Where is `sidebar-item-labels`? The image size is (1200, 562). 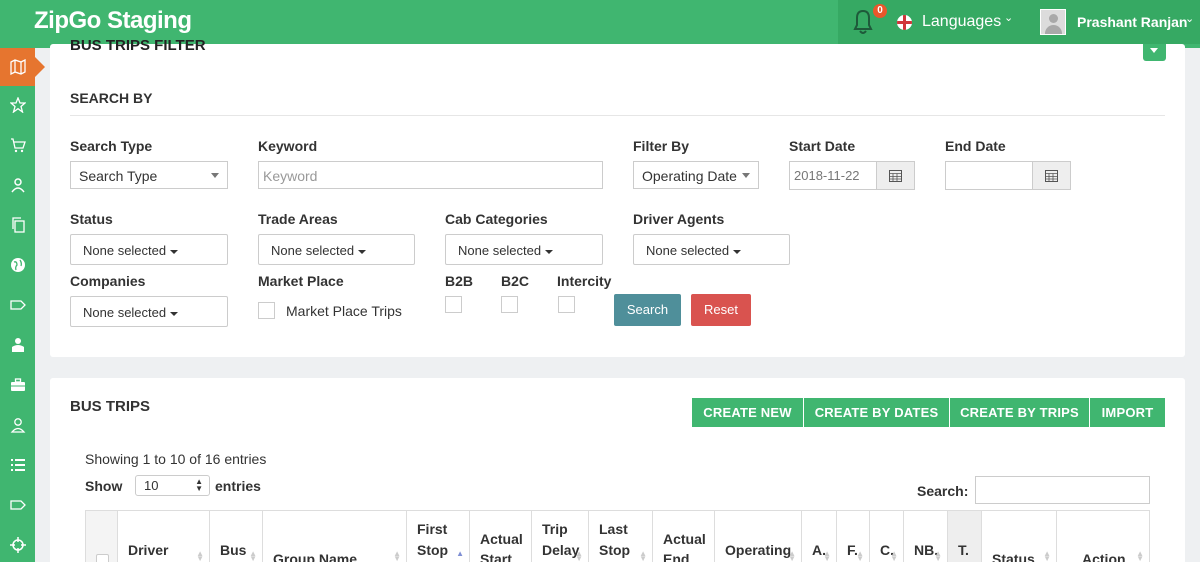
sidebar-item-labels is located at coordinates (17, 505).